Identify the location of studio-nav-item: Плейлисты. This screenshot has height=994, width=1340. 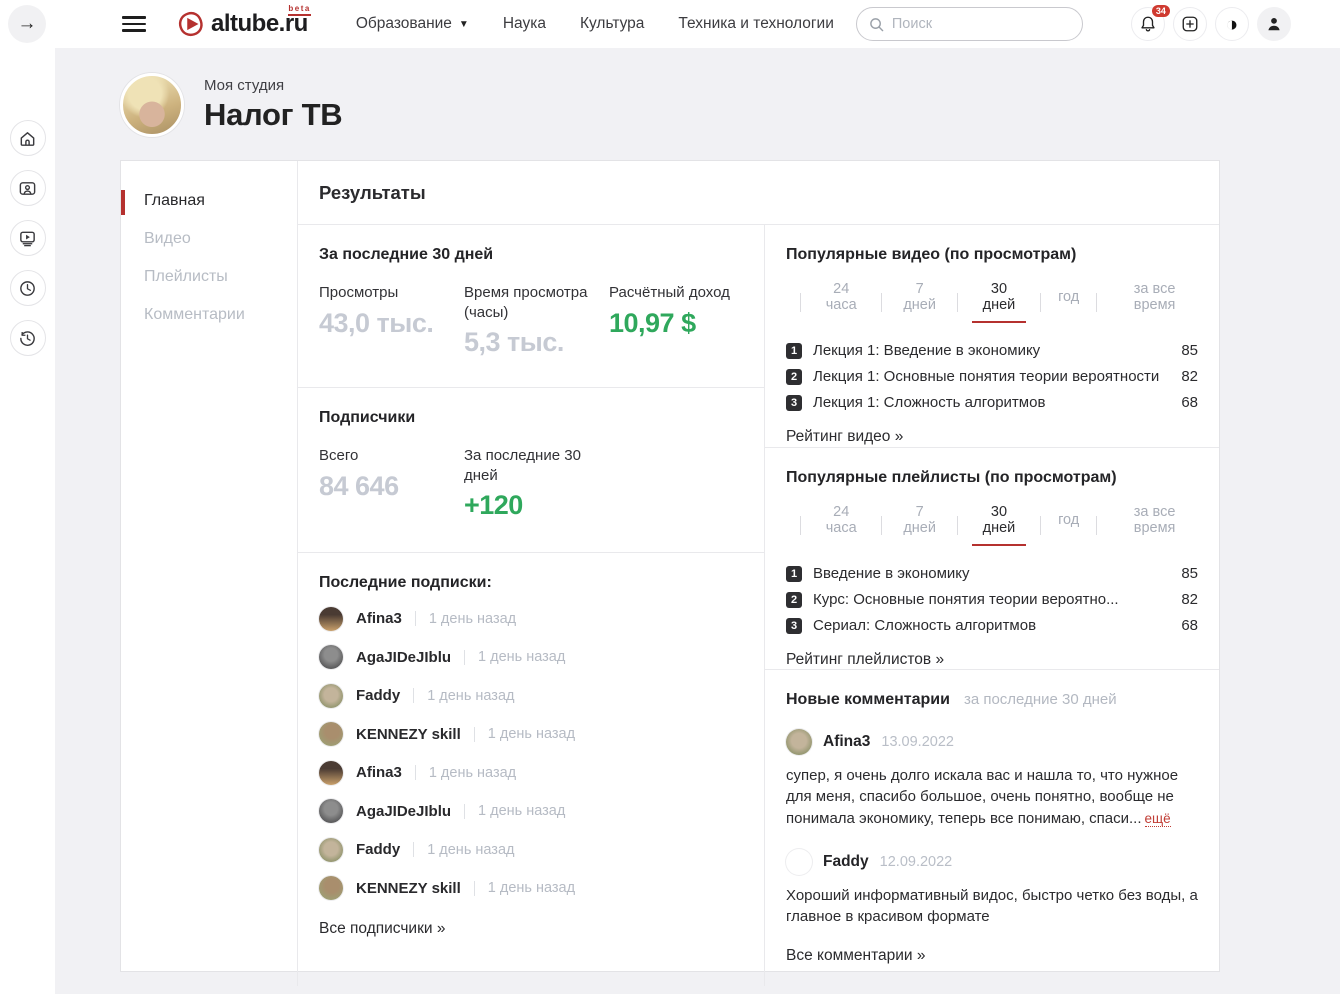
(209, 277).